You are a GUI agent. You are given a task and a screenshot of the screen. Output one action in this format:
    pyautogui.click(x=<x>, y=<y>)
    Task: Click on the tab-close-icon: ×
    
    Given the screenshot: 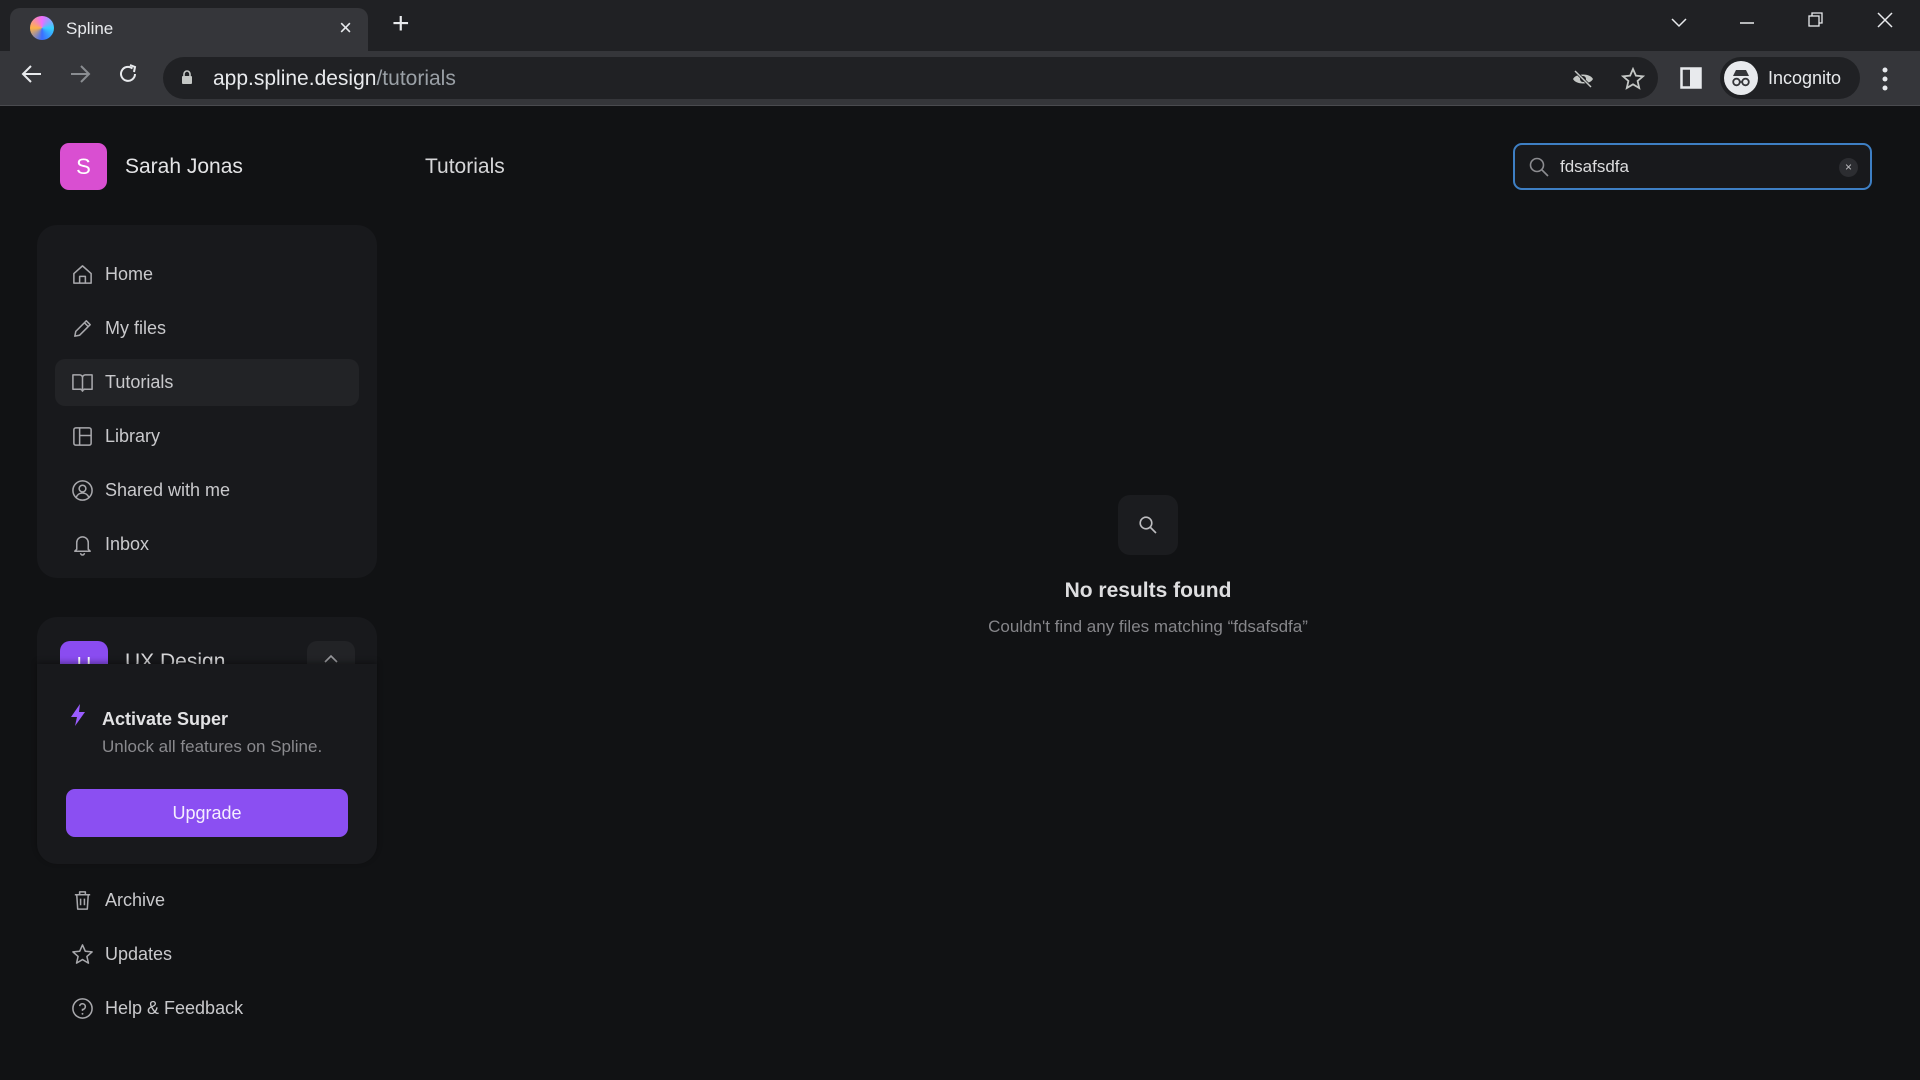 What is the action you would take?
    pyautogui.click(x=345, y=28)
    